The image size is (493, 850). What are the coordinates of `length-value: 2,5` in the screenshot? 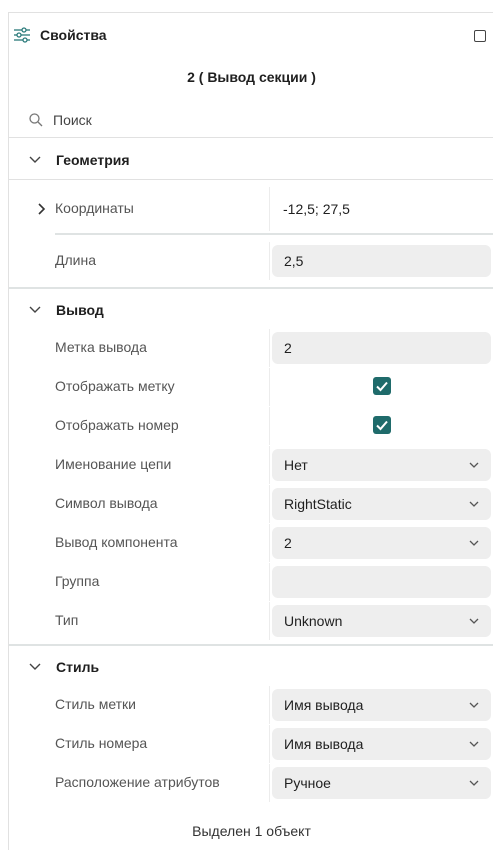 It's located at (293, 261).